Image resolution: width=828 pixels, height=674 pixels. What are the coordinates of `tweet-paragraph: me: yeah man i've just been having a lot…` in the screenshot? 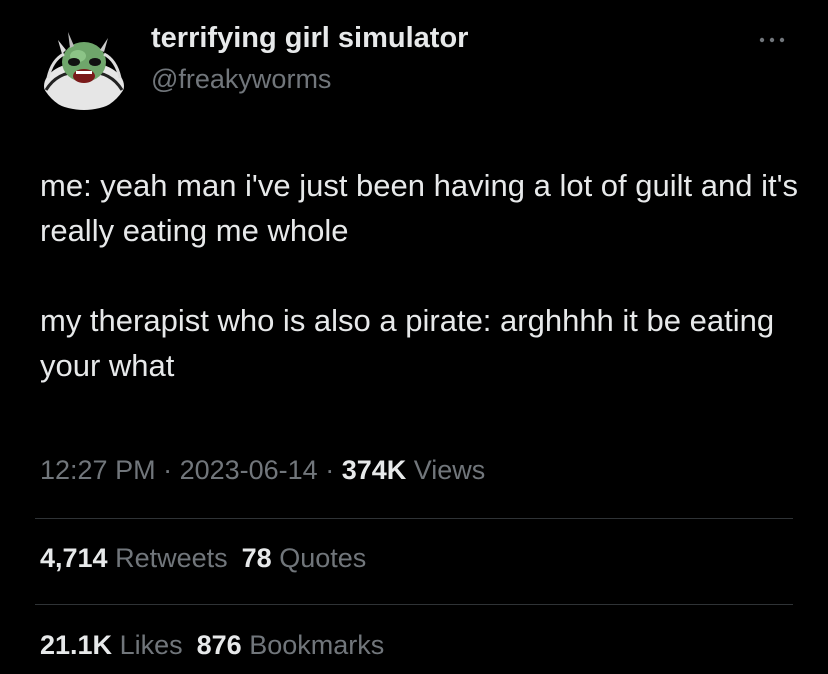 It's located at (419, 208).